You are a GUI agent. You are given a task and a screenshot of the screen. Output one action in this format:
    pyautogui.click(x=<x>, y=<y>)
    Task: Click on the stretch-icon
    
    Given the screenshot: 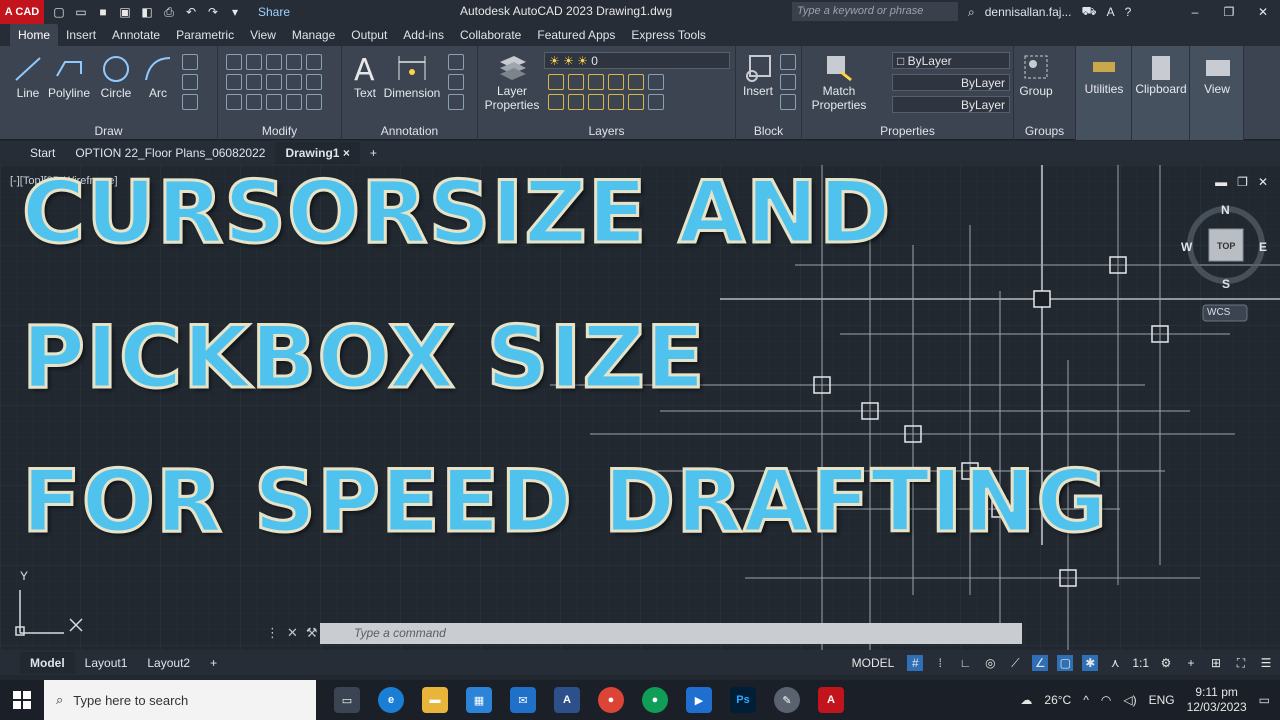 What is the action you would take?
    pyautogui.click(x=294, y=82)
    